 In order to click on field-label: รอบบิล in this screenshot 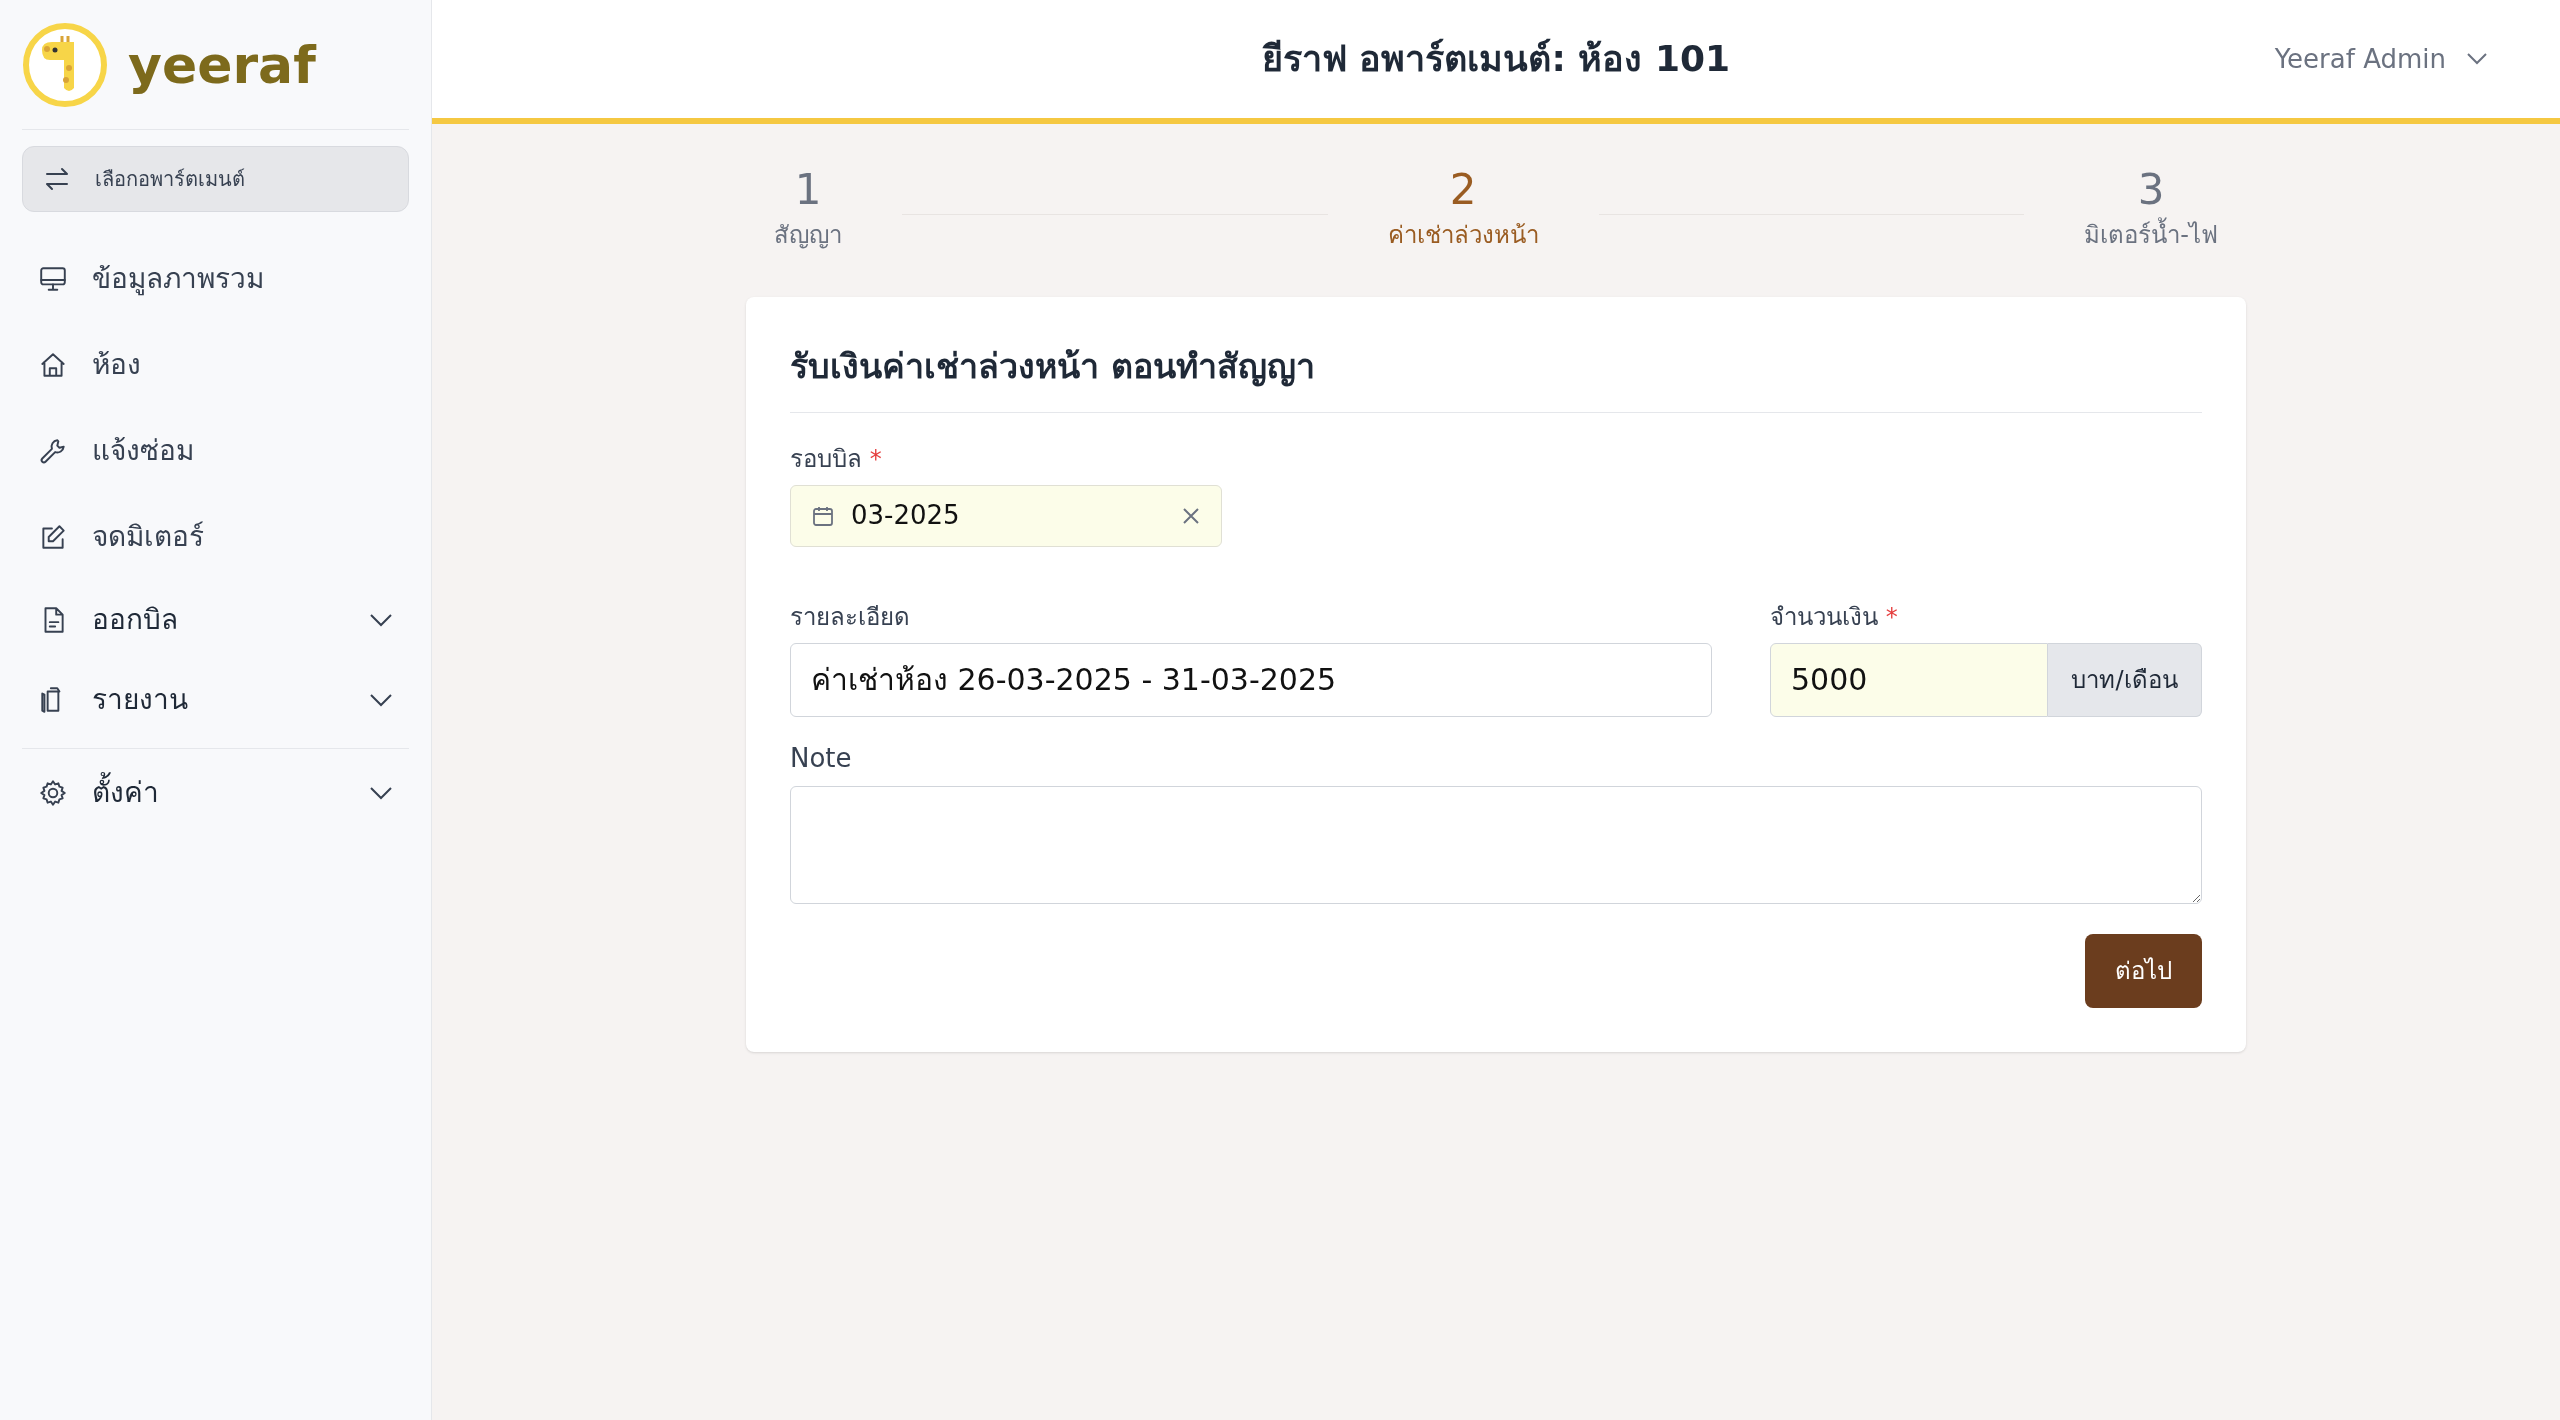, I will do `click(826, 458)`.